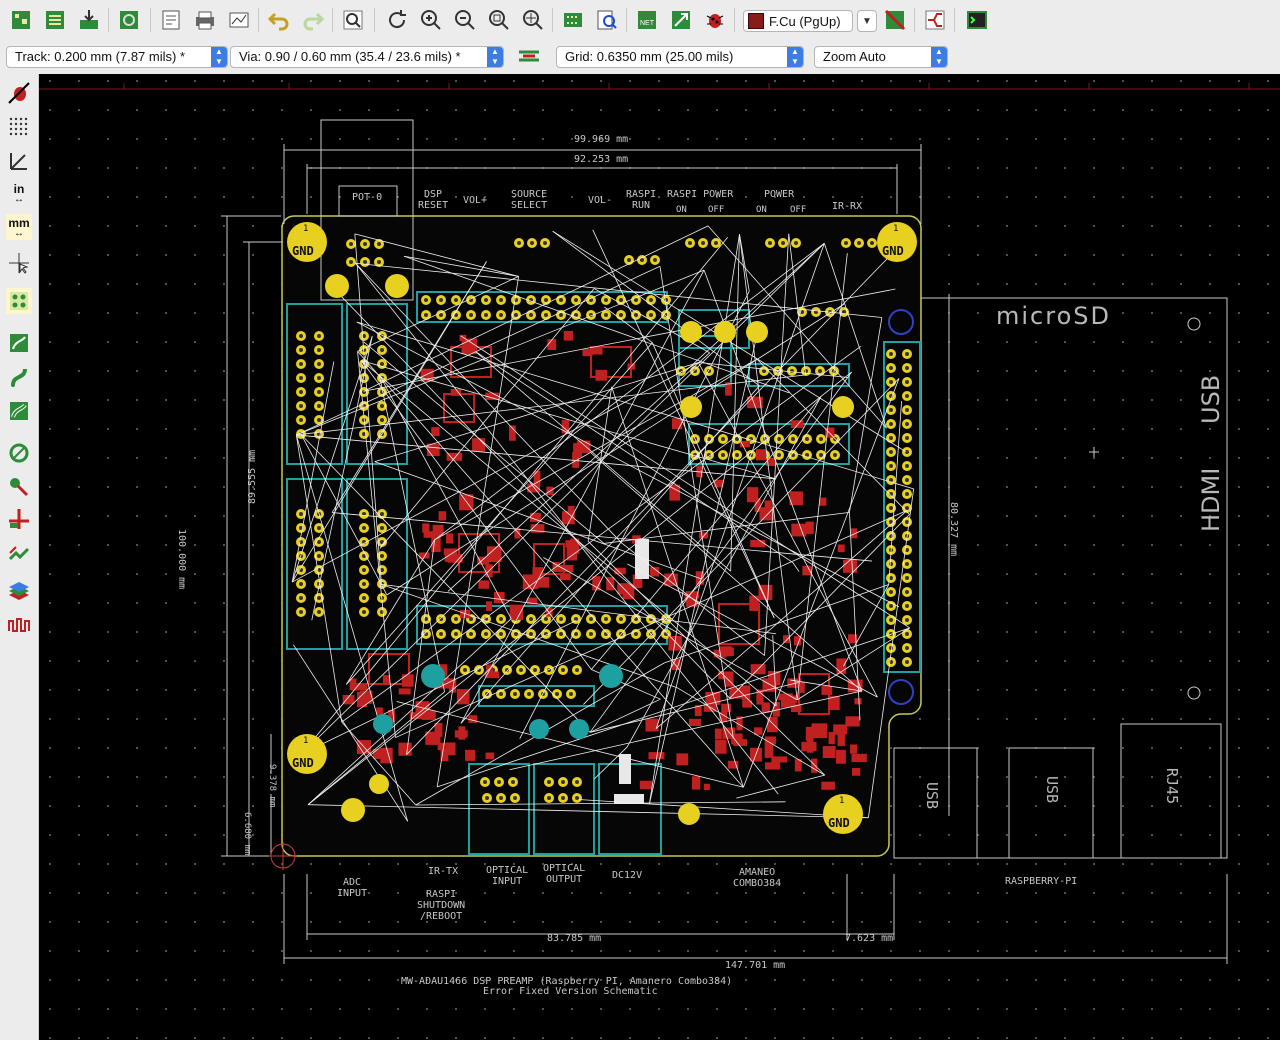 This screenshot has height=1040, width=1280. I want to click on auto-track-width-icon, so click(529, 56).